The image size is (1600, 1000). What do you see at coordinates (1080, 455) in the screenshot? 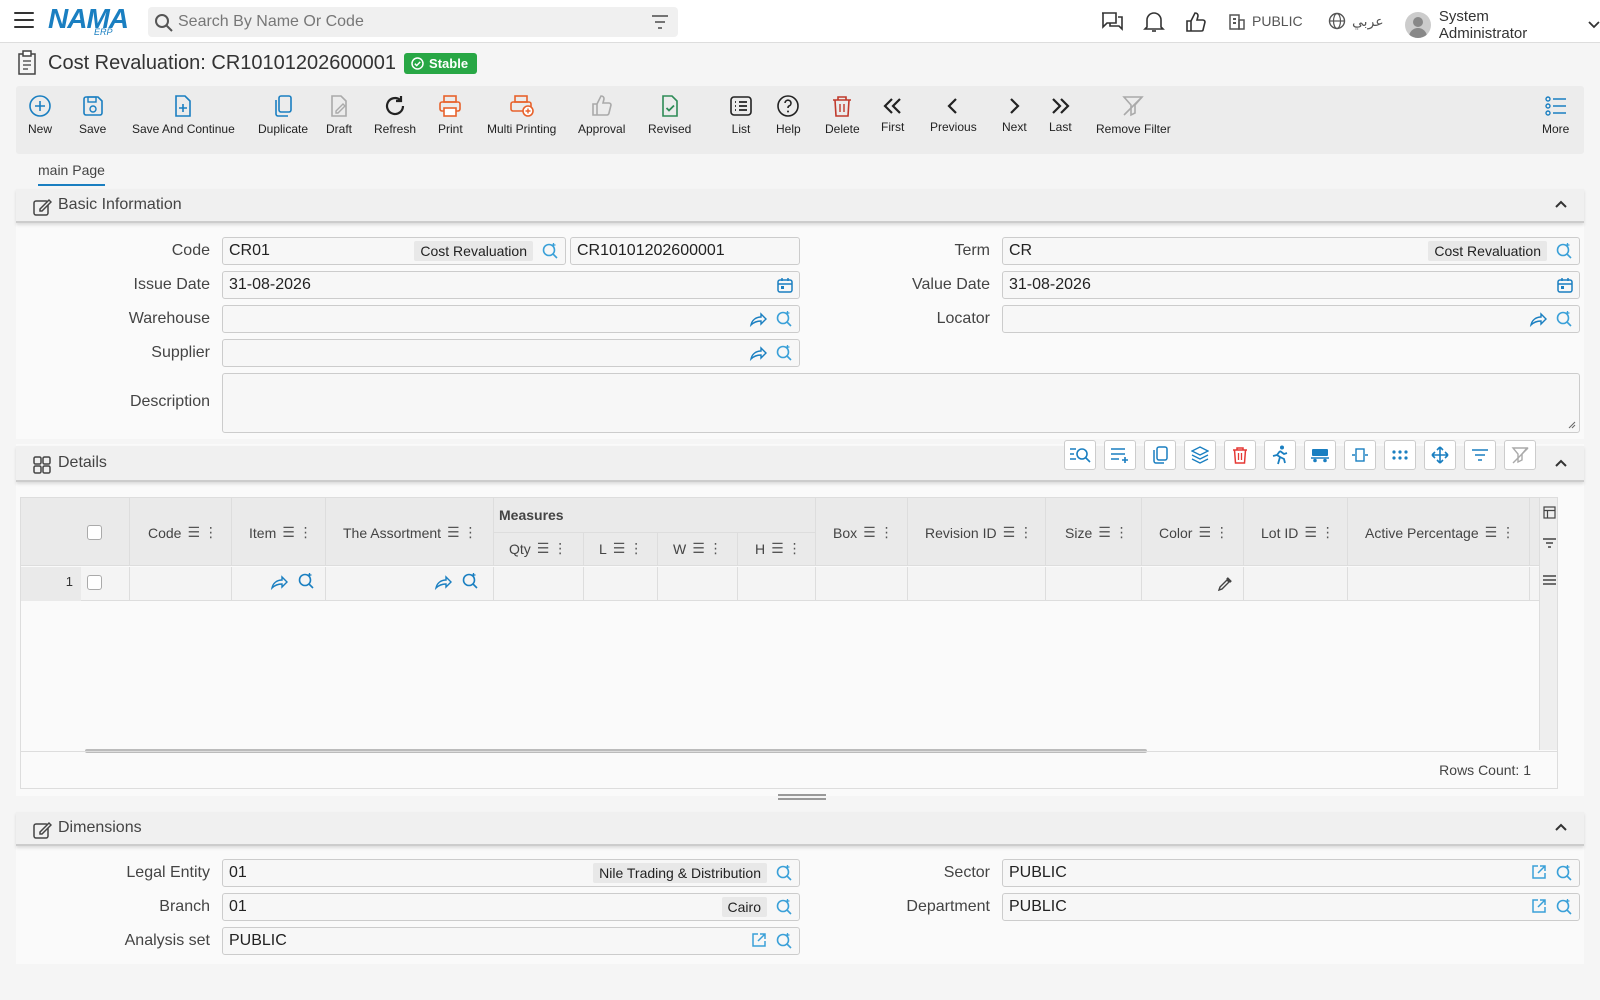
I see `grid-search-button` at bounding box center [1080, 455].